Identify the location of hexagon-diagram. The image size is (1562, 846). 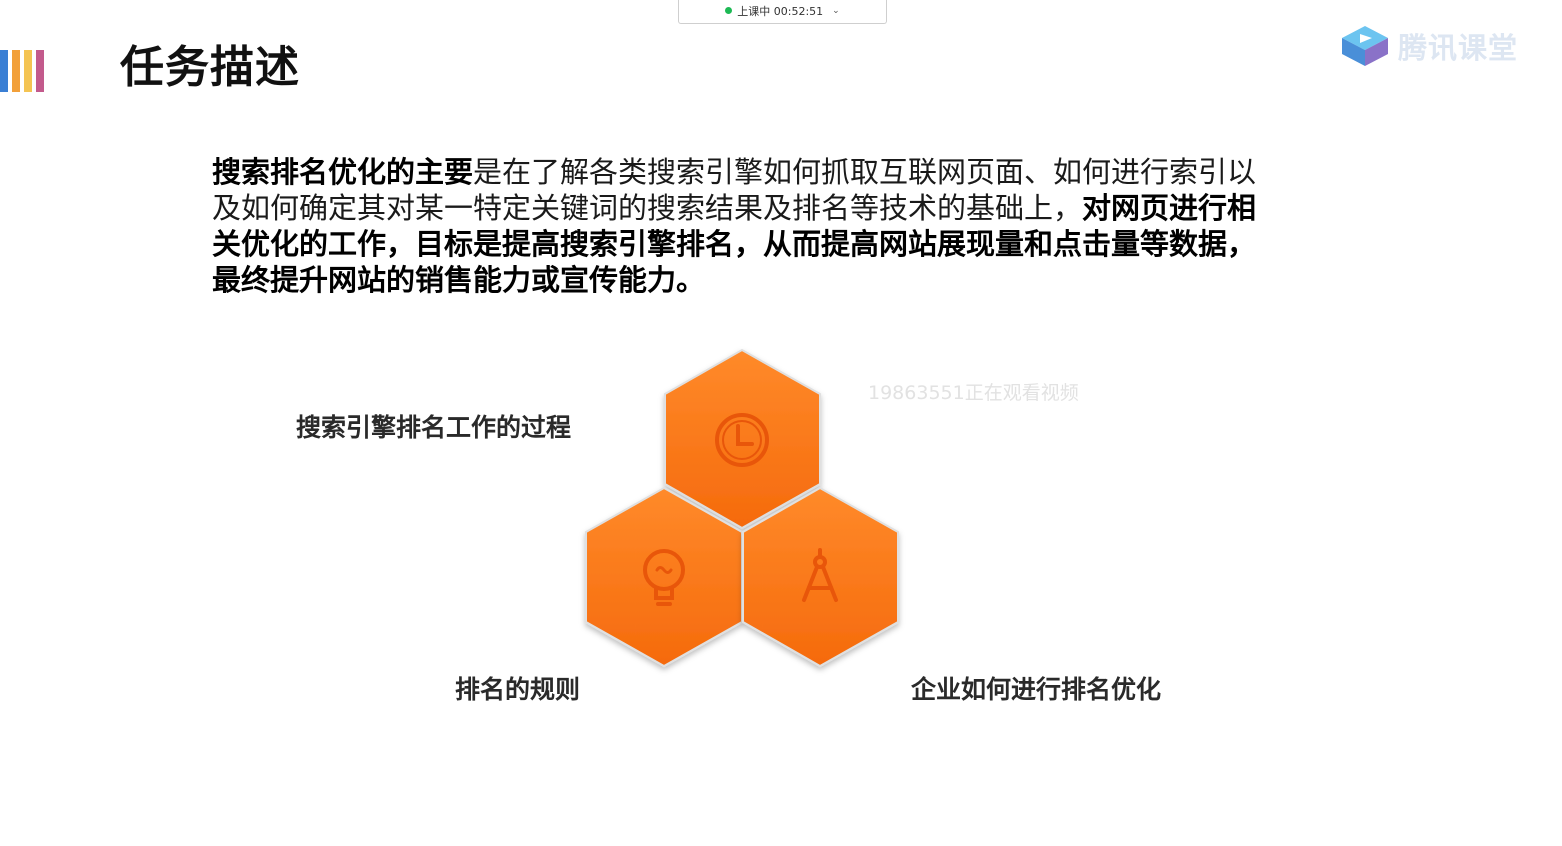
(742, 508).